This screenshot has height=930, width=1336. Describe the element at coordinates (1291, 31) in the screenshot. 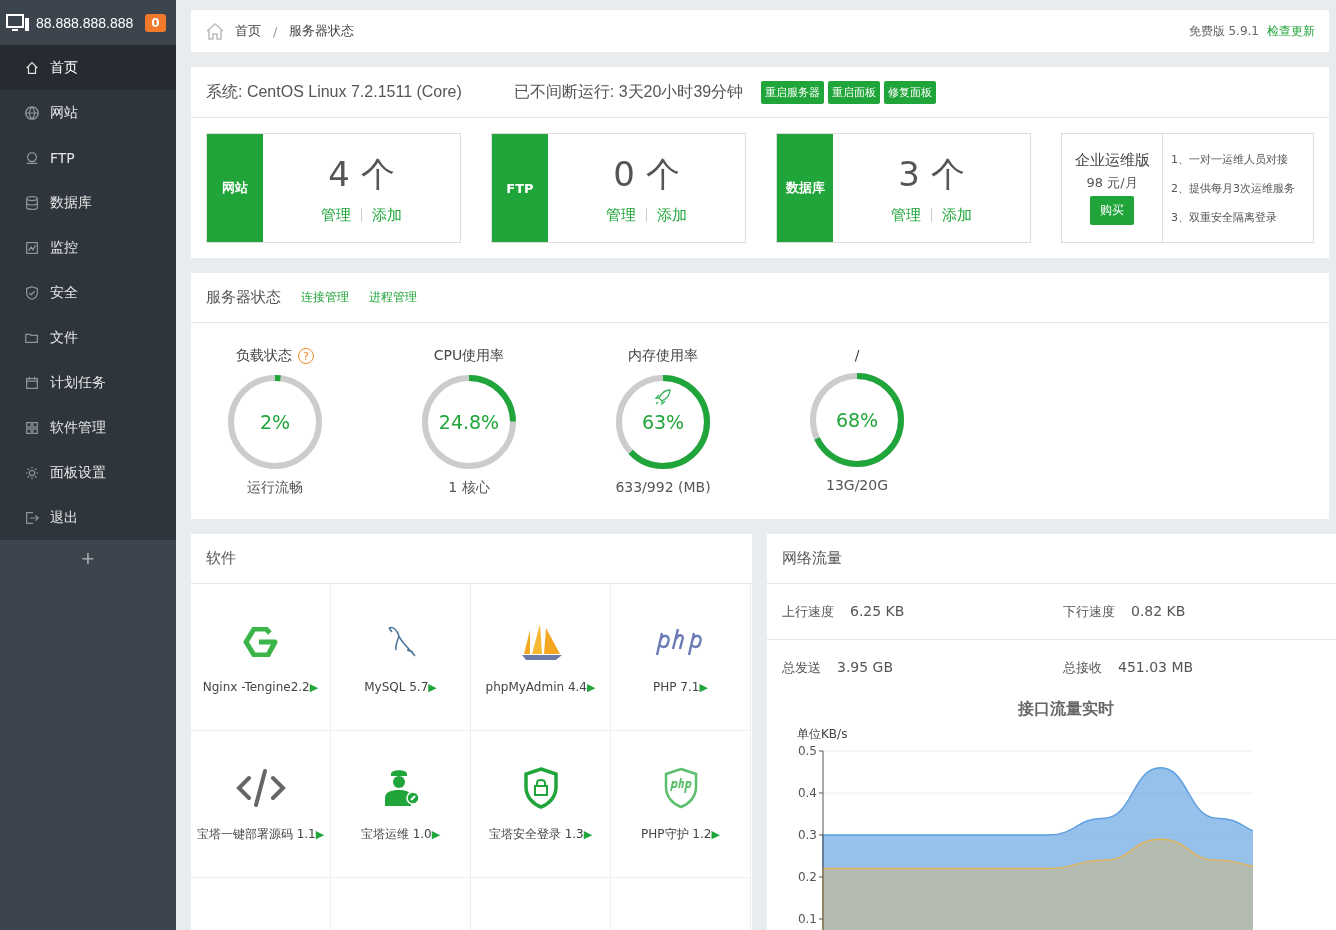

I see `check-update-link: 检查更新` at that location.